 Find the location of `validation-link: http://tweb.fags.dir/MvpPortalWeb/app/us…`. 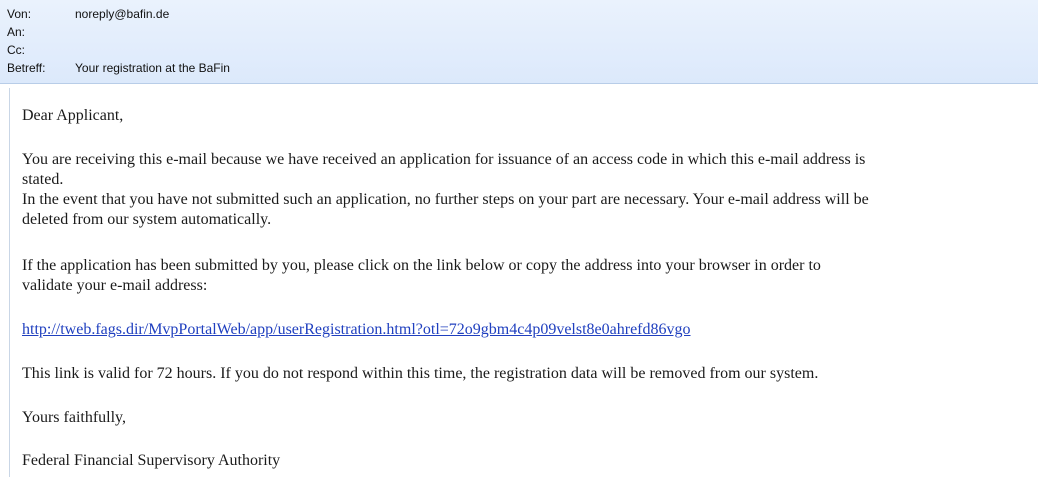

validation-link: http://tweb.fags.dir/MvpPortalWeb/app/us… is located at coordinates (356, 330).